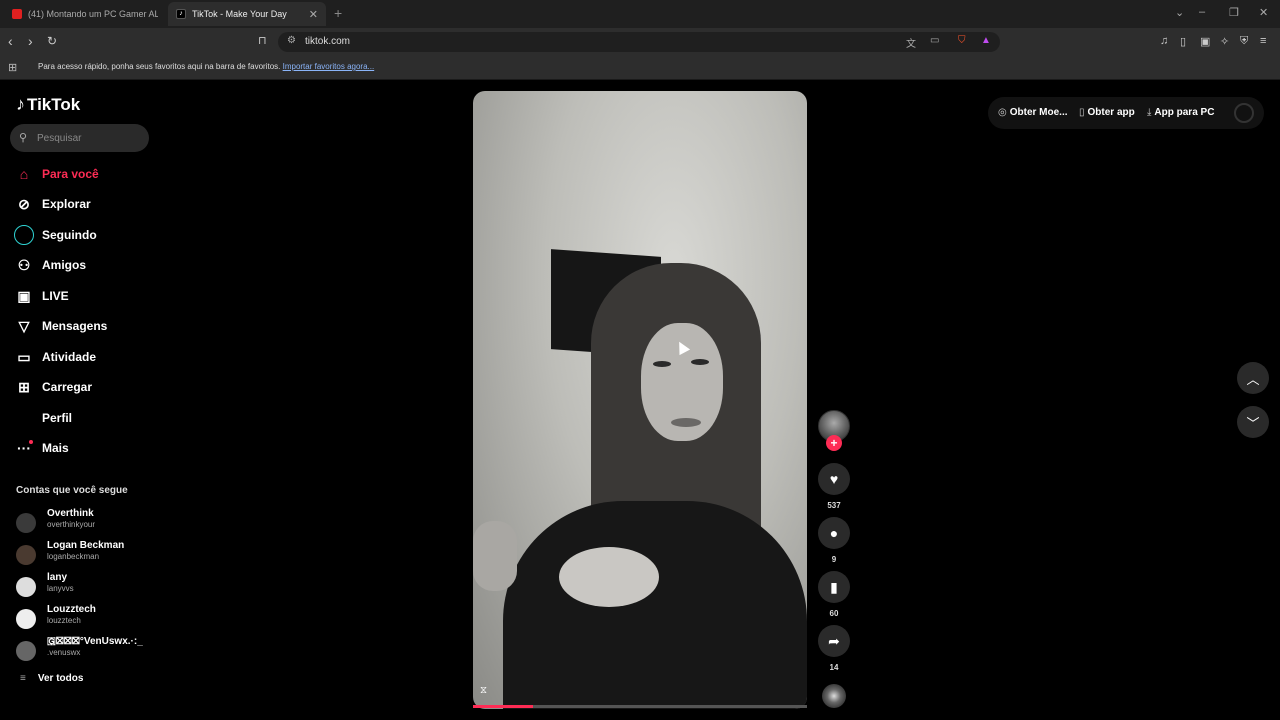 This screenshot has width=1280, height=720. Describe the element at coordinates (1202, 12) in the screenshot. I see `minimize-icon: –` at that location.